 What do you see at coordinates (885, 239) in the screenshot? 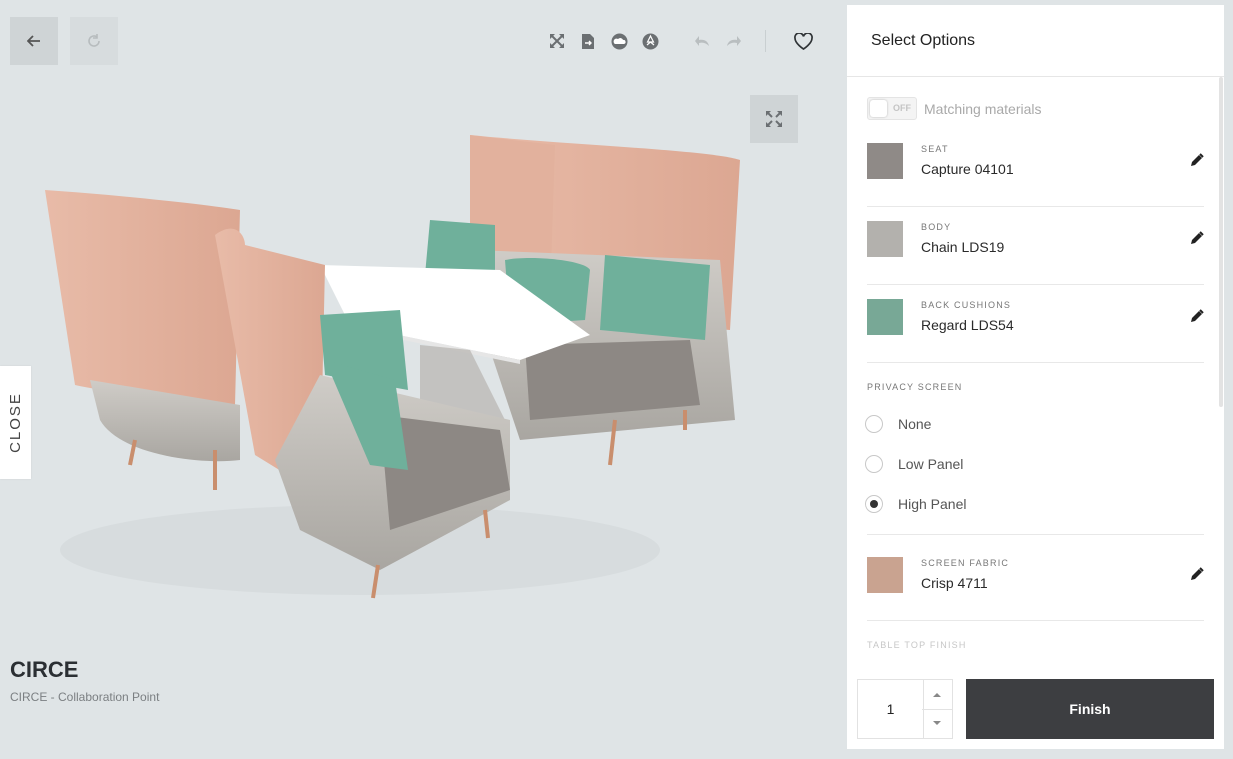
I see `body-swatch` at bounding box center [885, 239].